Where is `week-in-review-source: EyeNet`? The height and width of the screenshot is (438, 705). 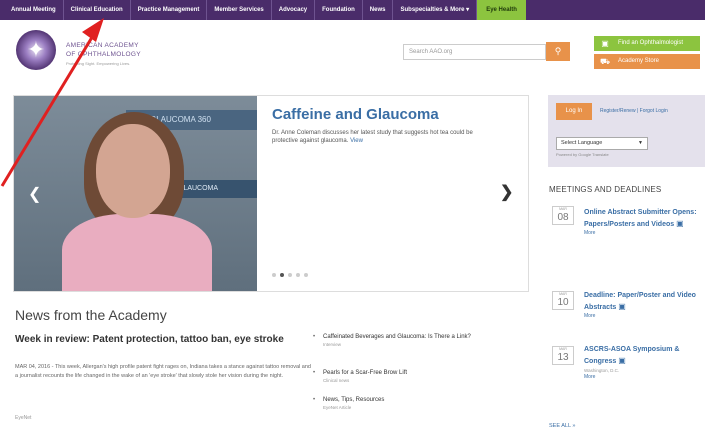
week-in-review-source: EyeNet is located at coordinates (23, 418).